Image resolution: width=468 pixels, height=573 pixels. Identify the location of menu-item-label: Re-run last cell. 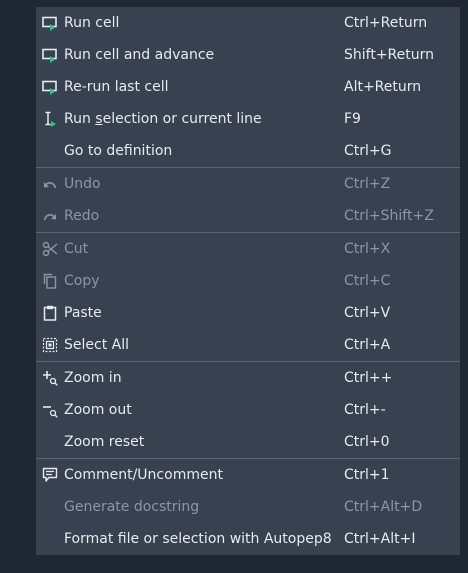
(116, 87).